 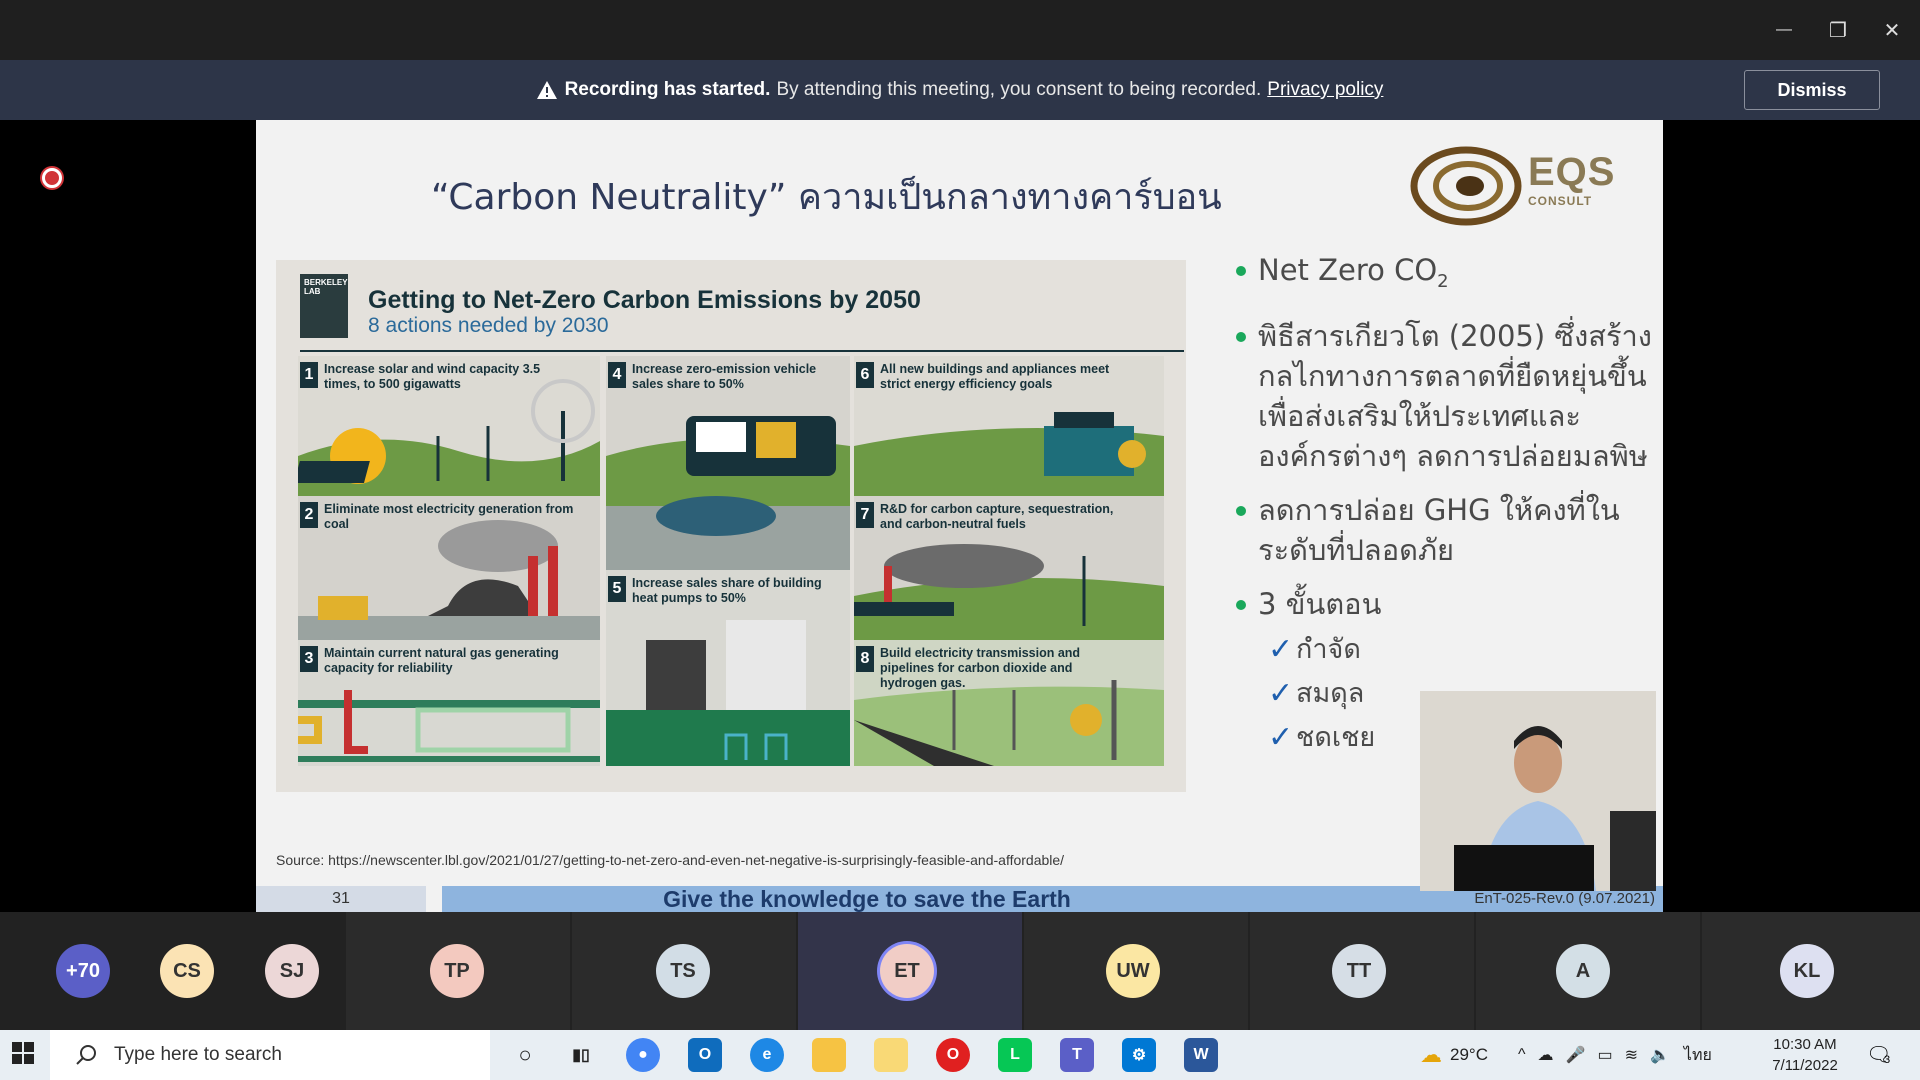 I want to click on speaker-video, so click(x=1538, y=791).